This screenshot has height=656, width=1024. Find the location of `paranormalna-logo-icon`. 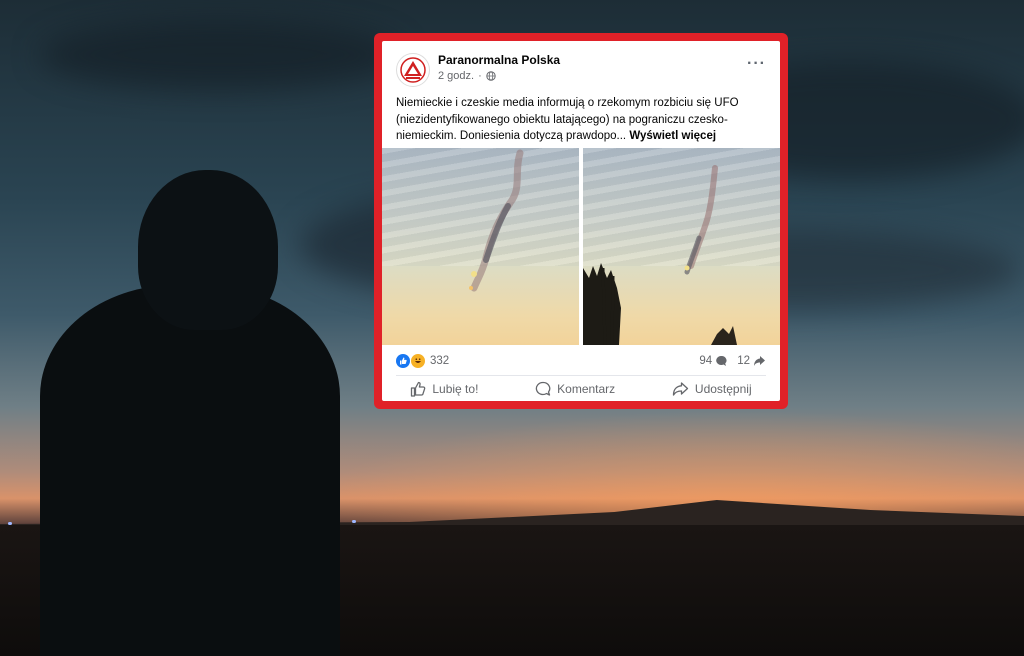

paranormalna-logo-icon is located at coordinates (413, 70).